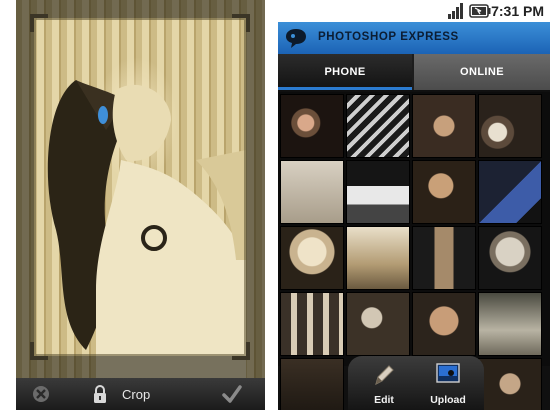 The width and height of the screenshot is (550, 410). What do you see at coordinates (384, 400) in the screenshot?
I see `edit-label: Edit` at bounding box center [384, 400].